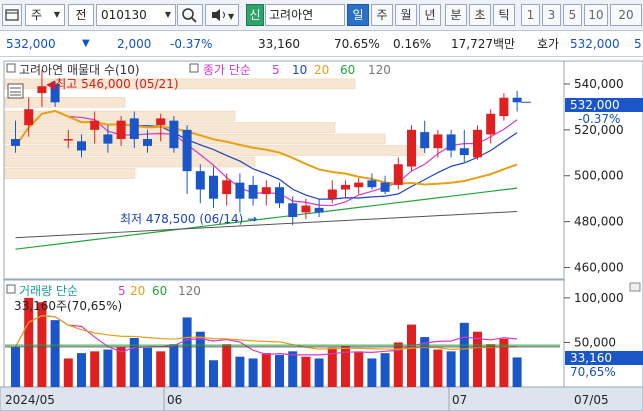  I want to click on interval-label: 1, so click(530, 15).